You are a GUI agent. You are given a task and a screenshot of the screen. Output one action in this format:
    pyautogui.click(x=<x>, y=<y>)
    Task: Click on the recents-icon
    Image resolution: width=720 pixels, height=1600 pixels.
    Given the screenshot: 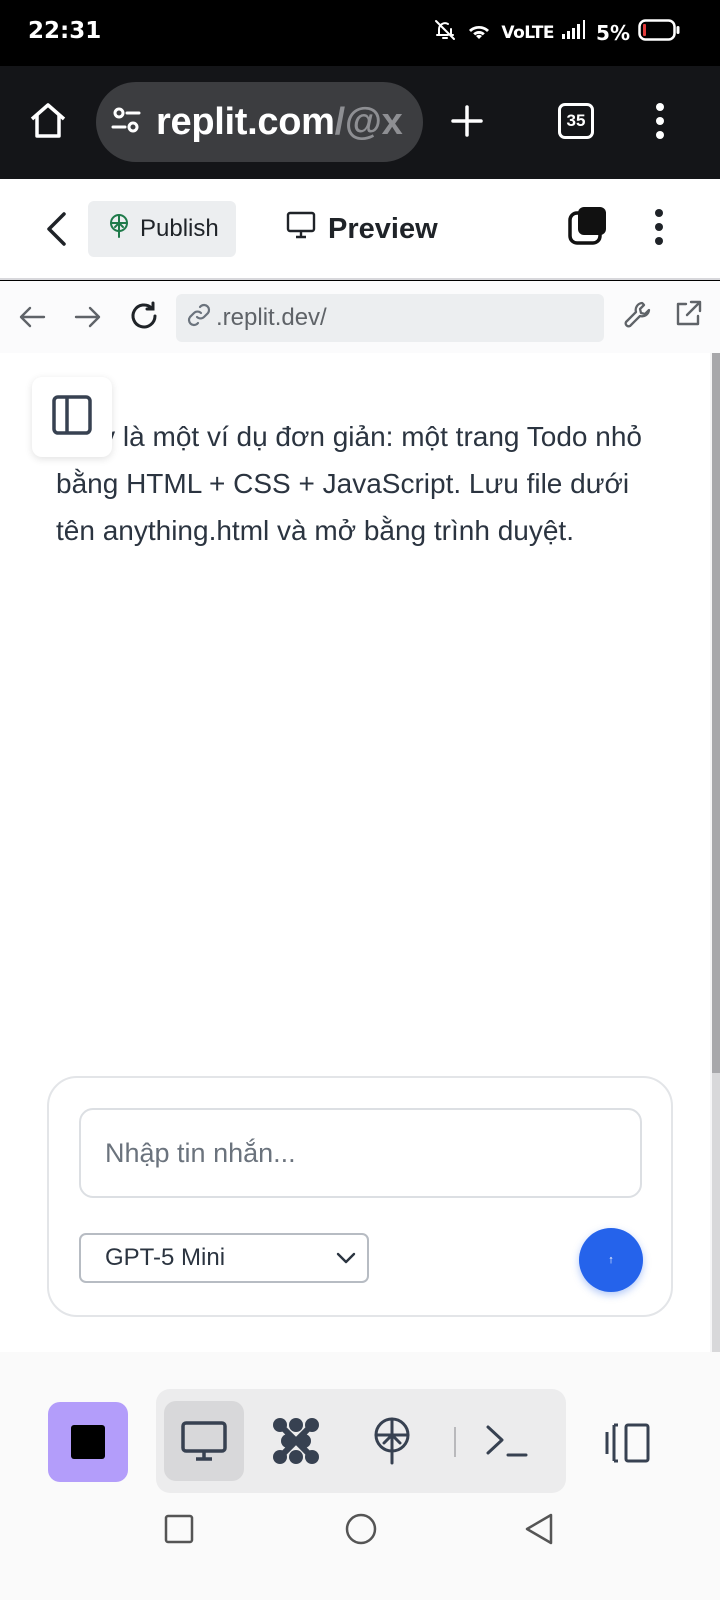 What is the action you would take?
    pyautogui.click(x=179, y=1531)
    